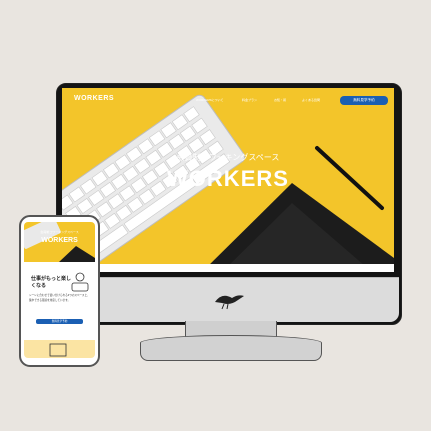  What do you see at coordinates (209, 100) in the screenshot?
I see `nav-link-about: WORKERSについて` at bounding box center [209, 100].